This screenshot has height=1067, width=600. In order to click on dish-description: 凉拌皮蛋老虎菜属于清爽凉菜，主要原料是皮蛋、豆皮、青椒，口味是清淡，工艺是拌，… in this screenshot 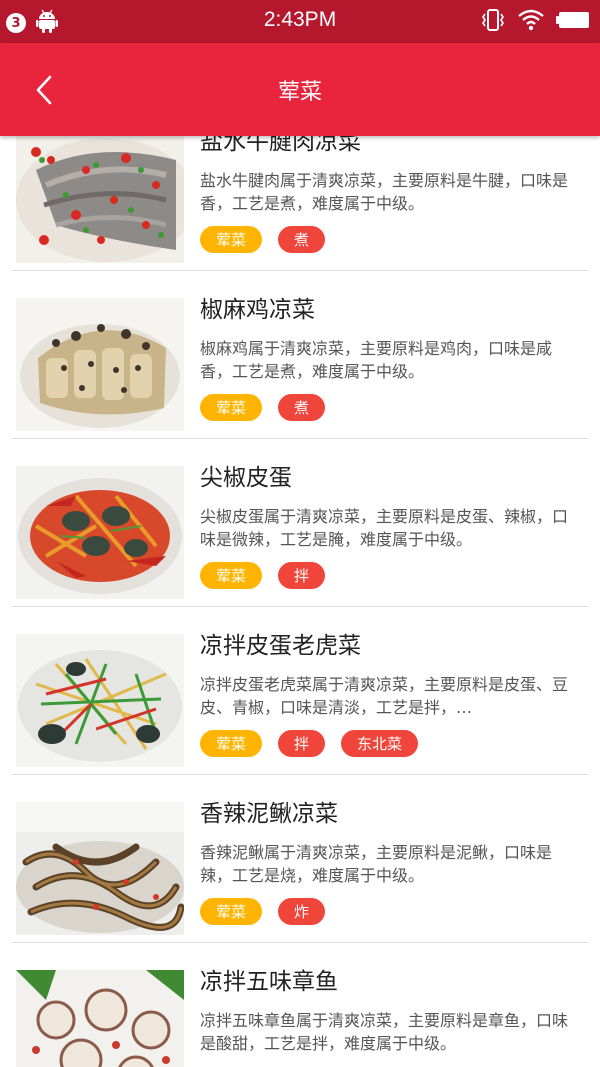, I will do `click(384, 696)`.